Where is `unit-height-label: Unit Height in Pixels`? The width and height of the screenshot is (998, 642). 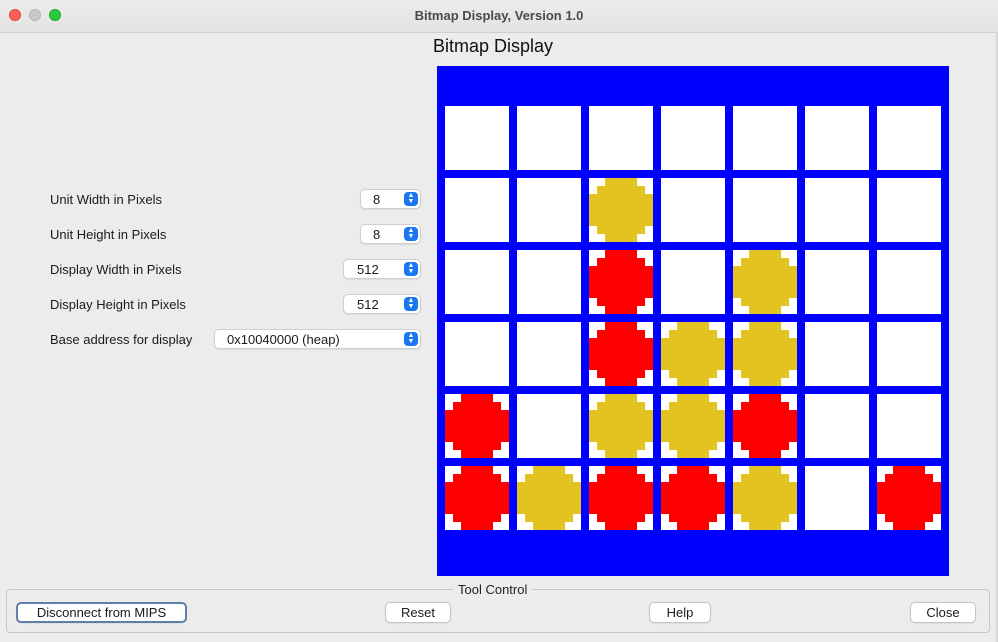
unit-height-label: Unit Height in Pixels is located at coordinates (108, 234).